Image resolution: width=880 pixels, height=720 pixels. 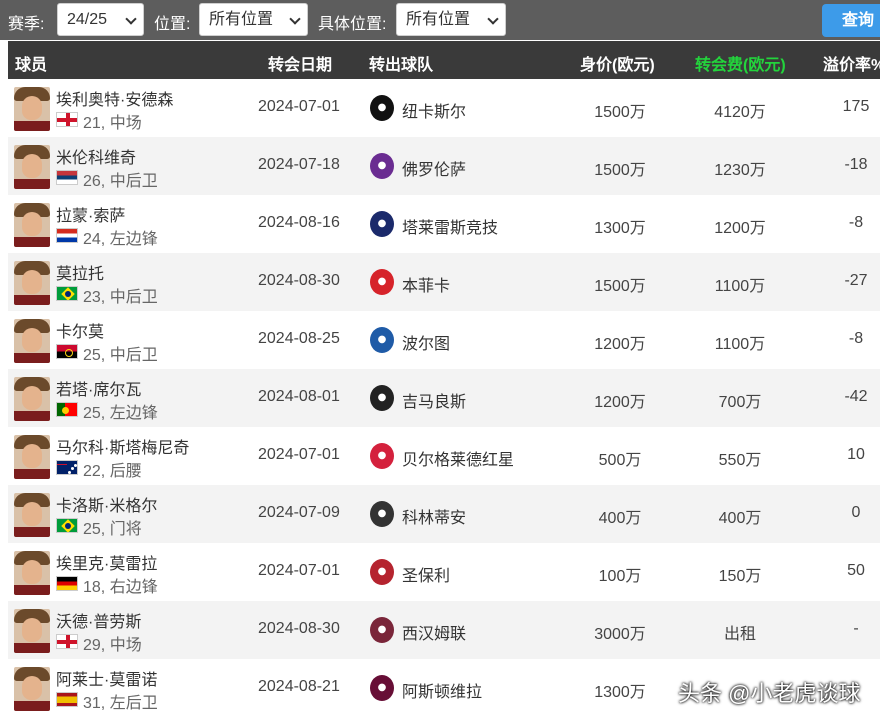 I want to click on west-ham-crest-icon: ●, so click(x=382, y=630).